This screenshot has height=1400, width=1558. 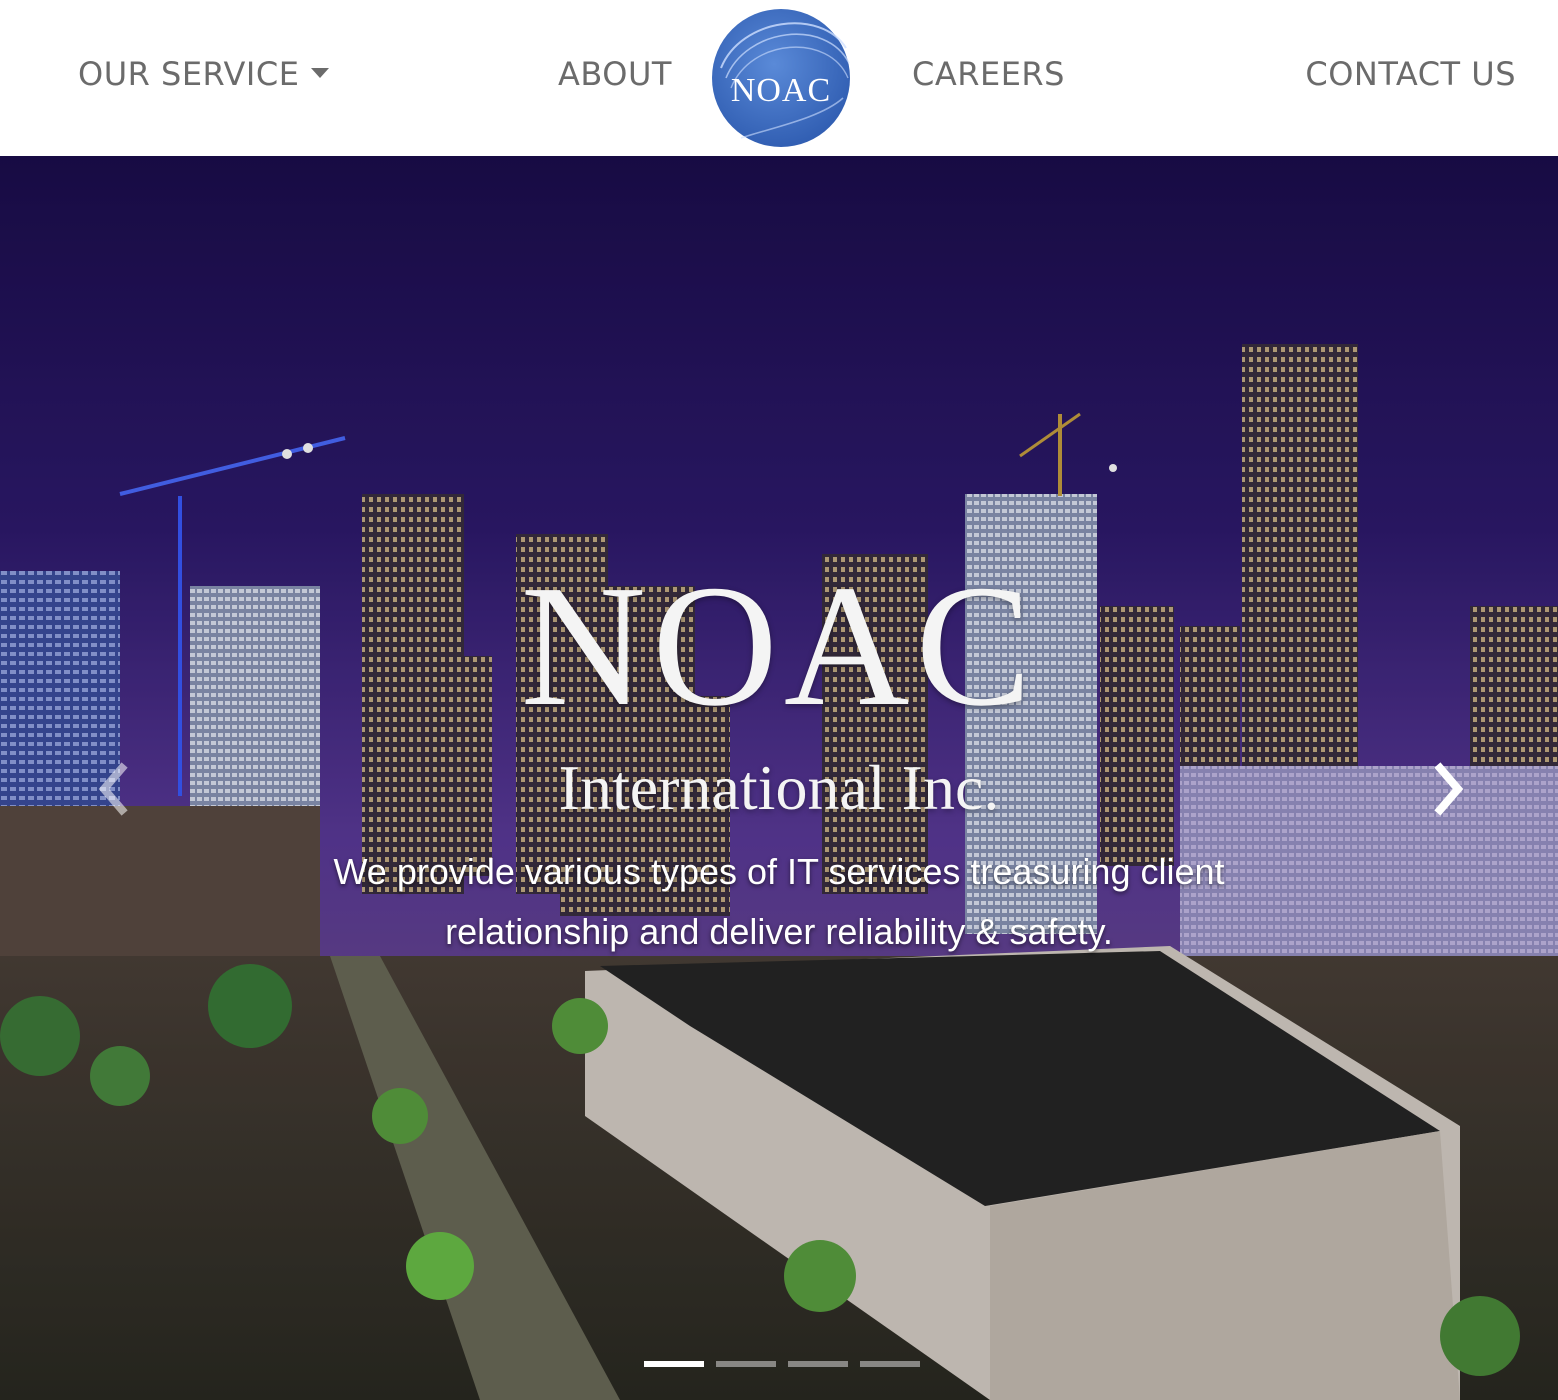 I want to click on nav-about: ABOUT, so click(x=615, y=74).